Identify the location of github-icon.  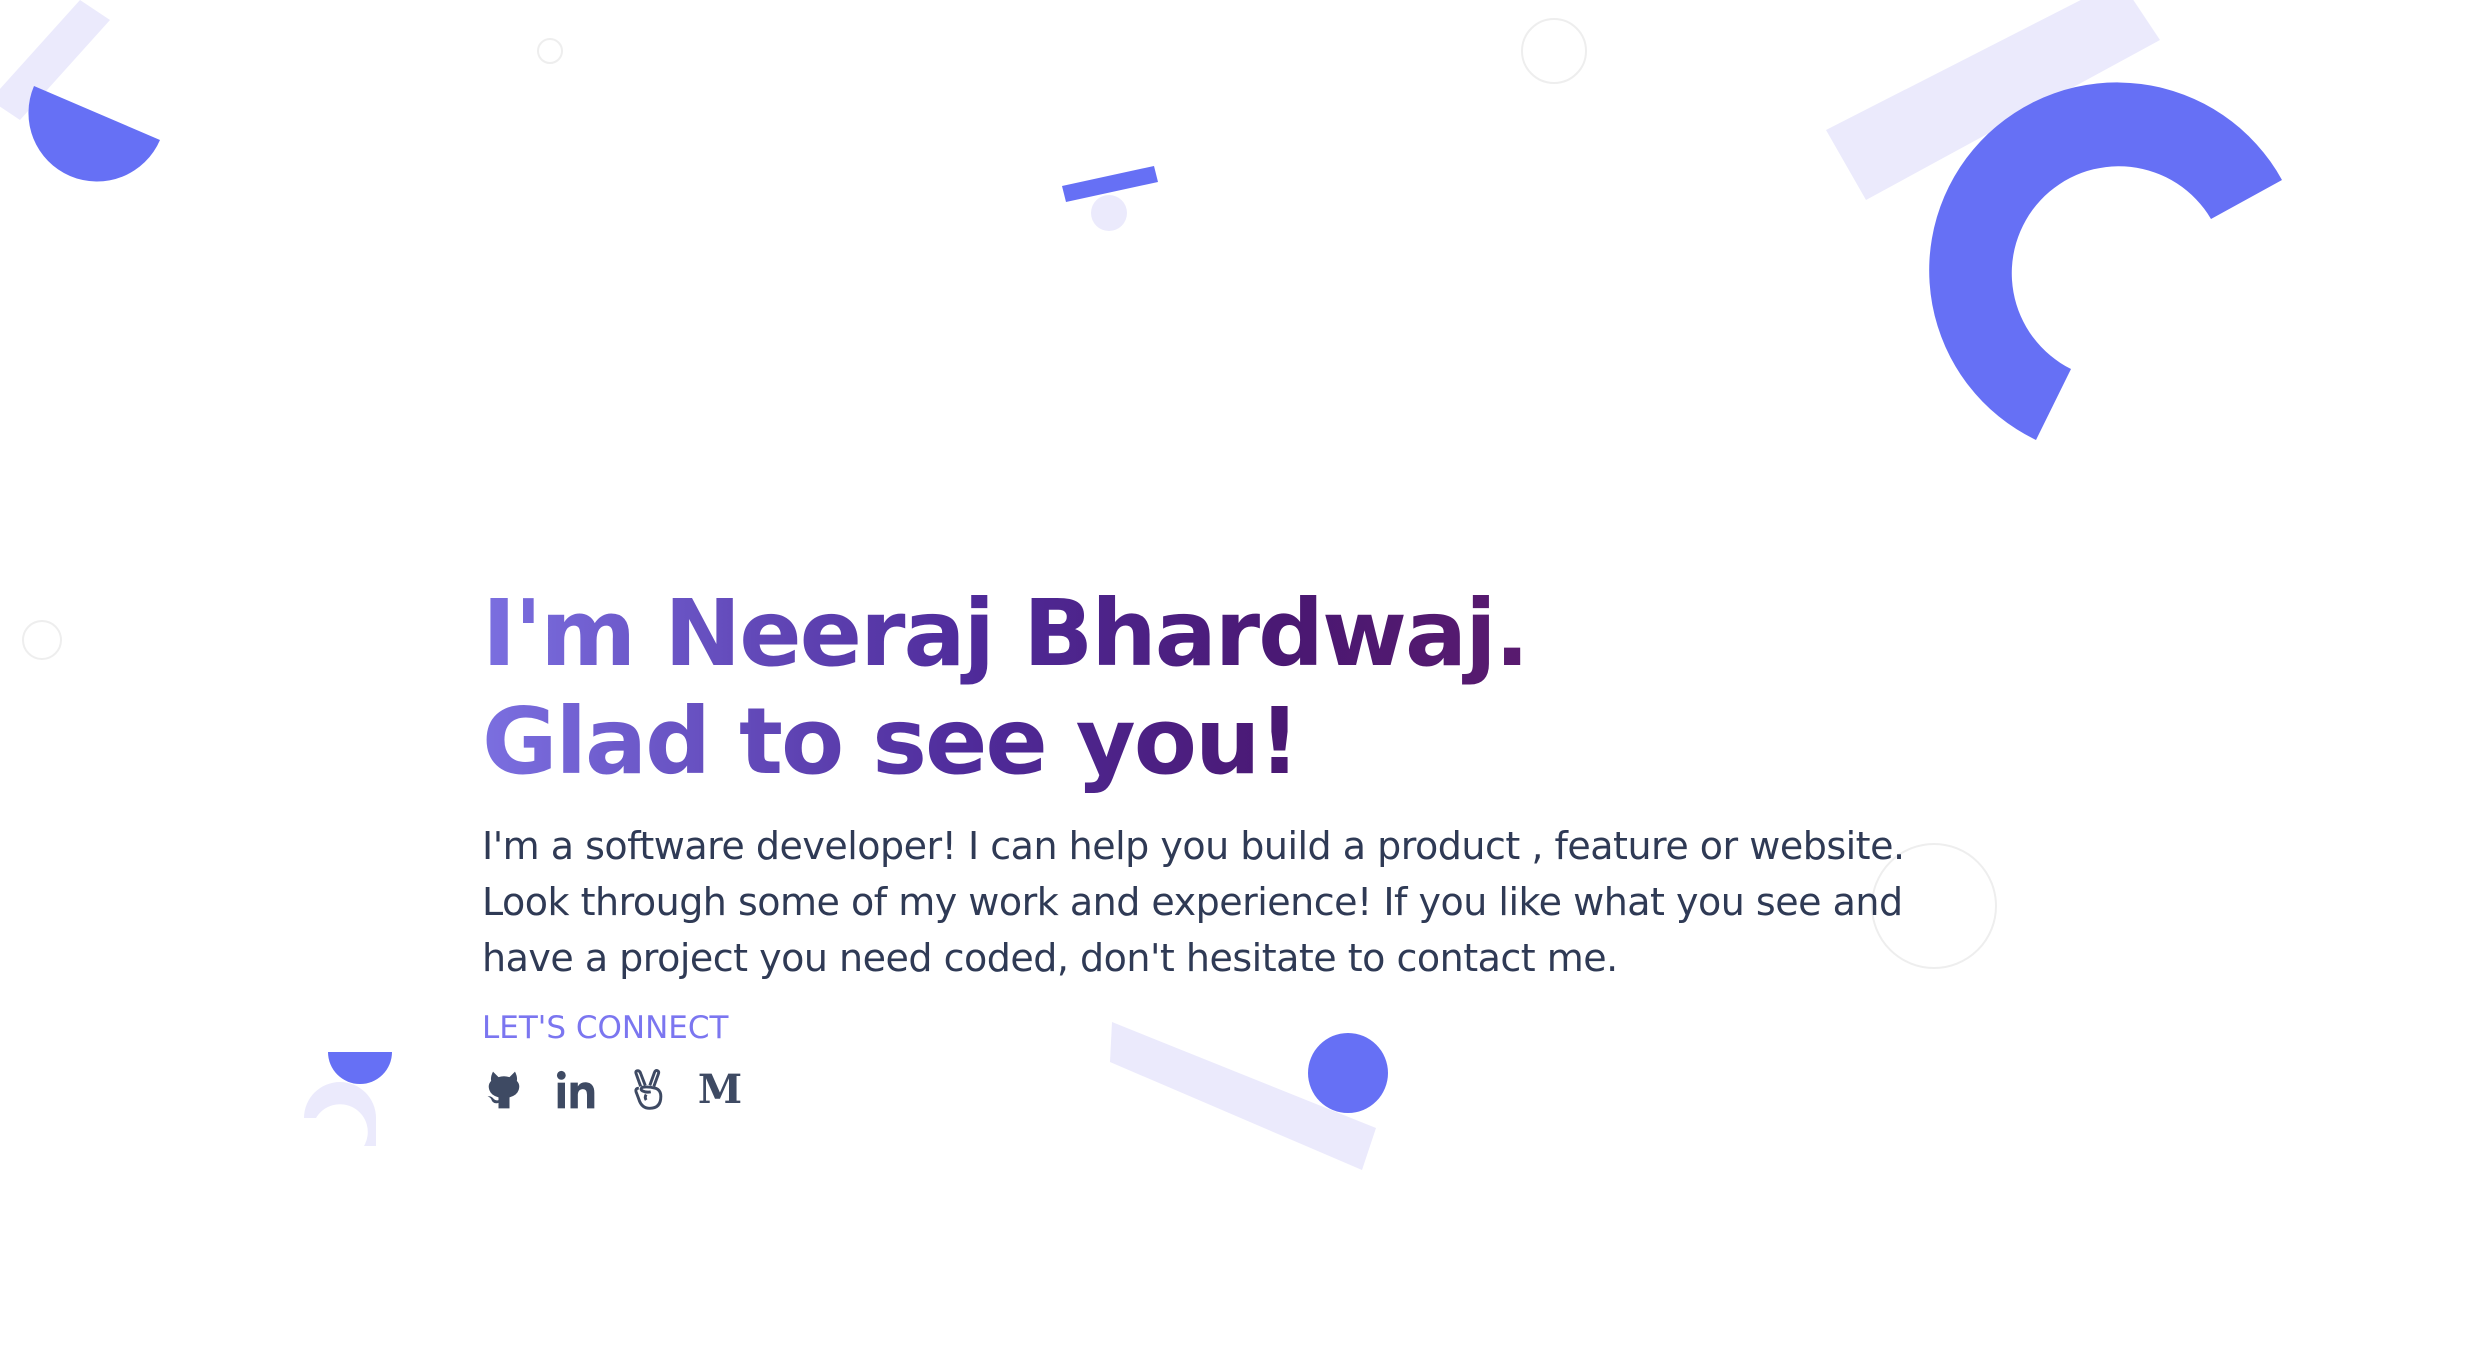
(503, 1090).